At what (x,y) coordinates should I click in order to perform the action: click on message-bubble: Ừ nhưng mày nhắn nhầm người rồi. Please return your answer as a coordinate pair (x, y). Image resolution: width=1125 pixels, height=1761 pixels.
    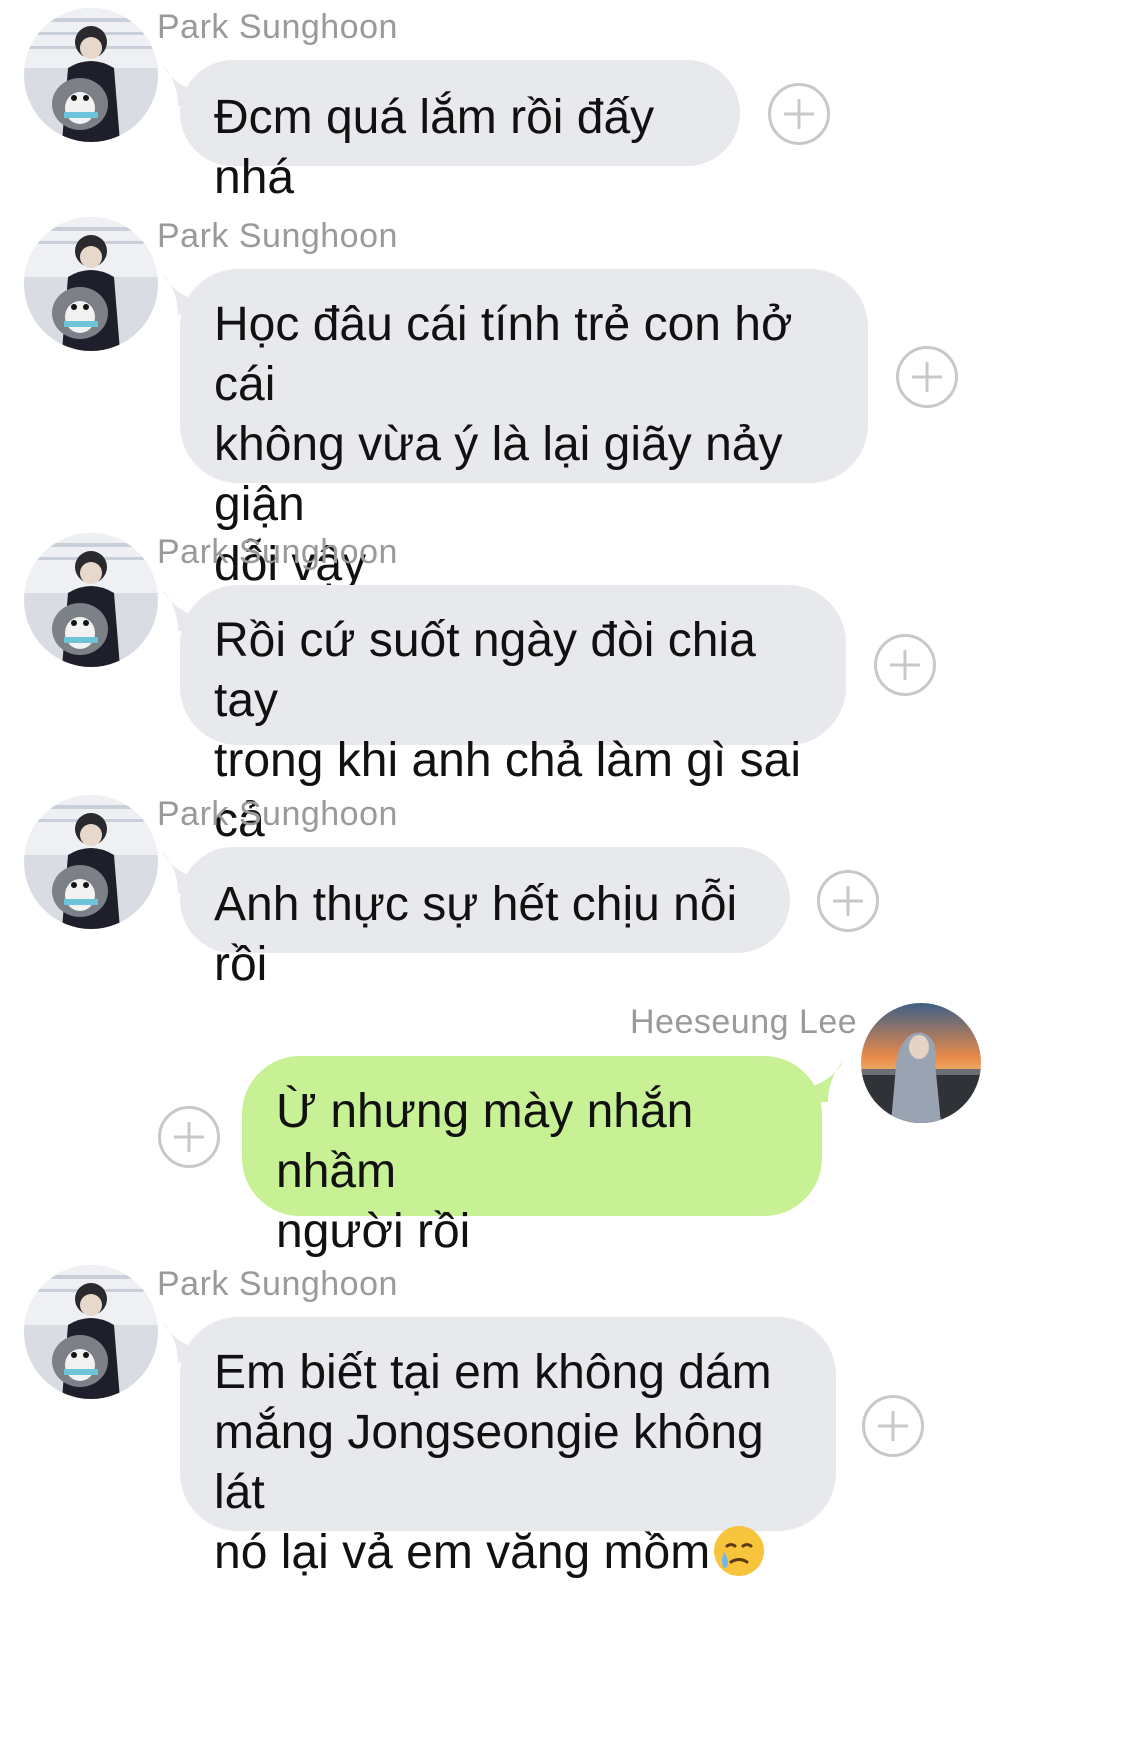
    Looking at the image, I should click on (532, 1157).